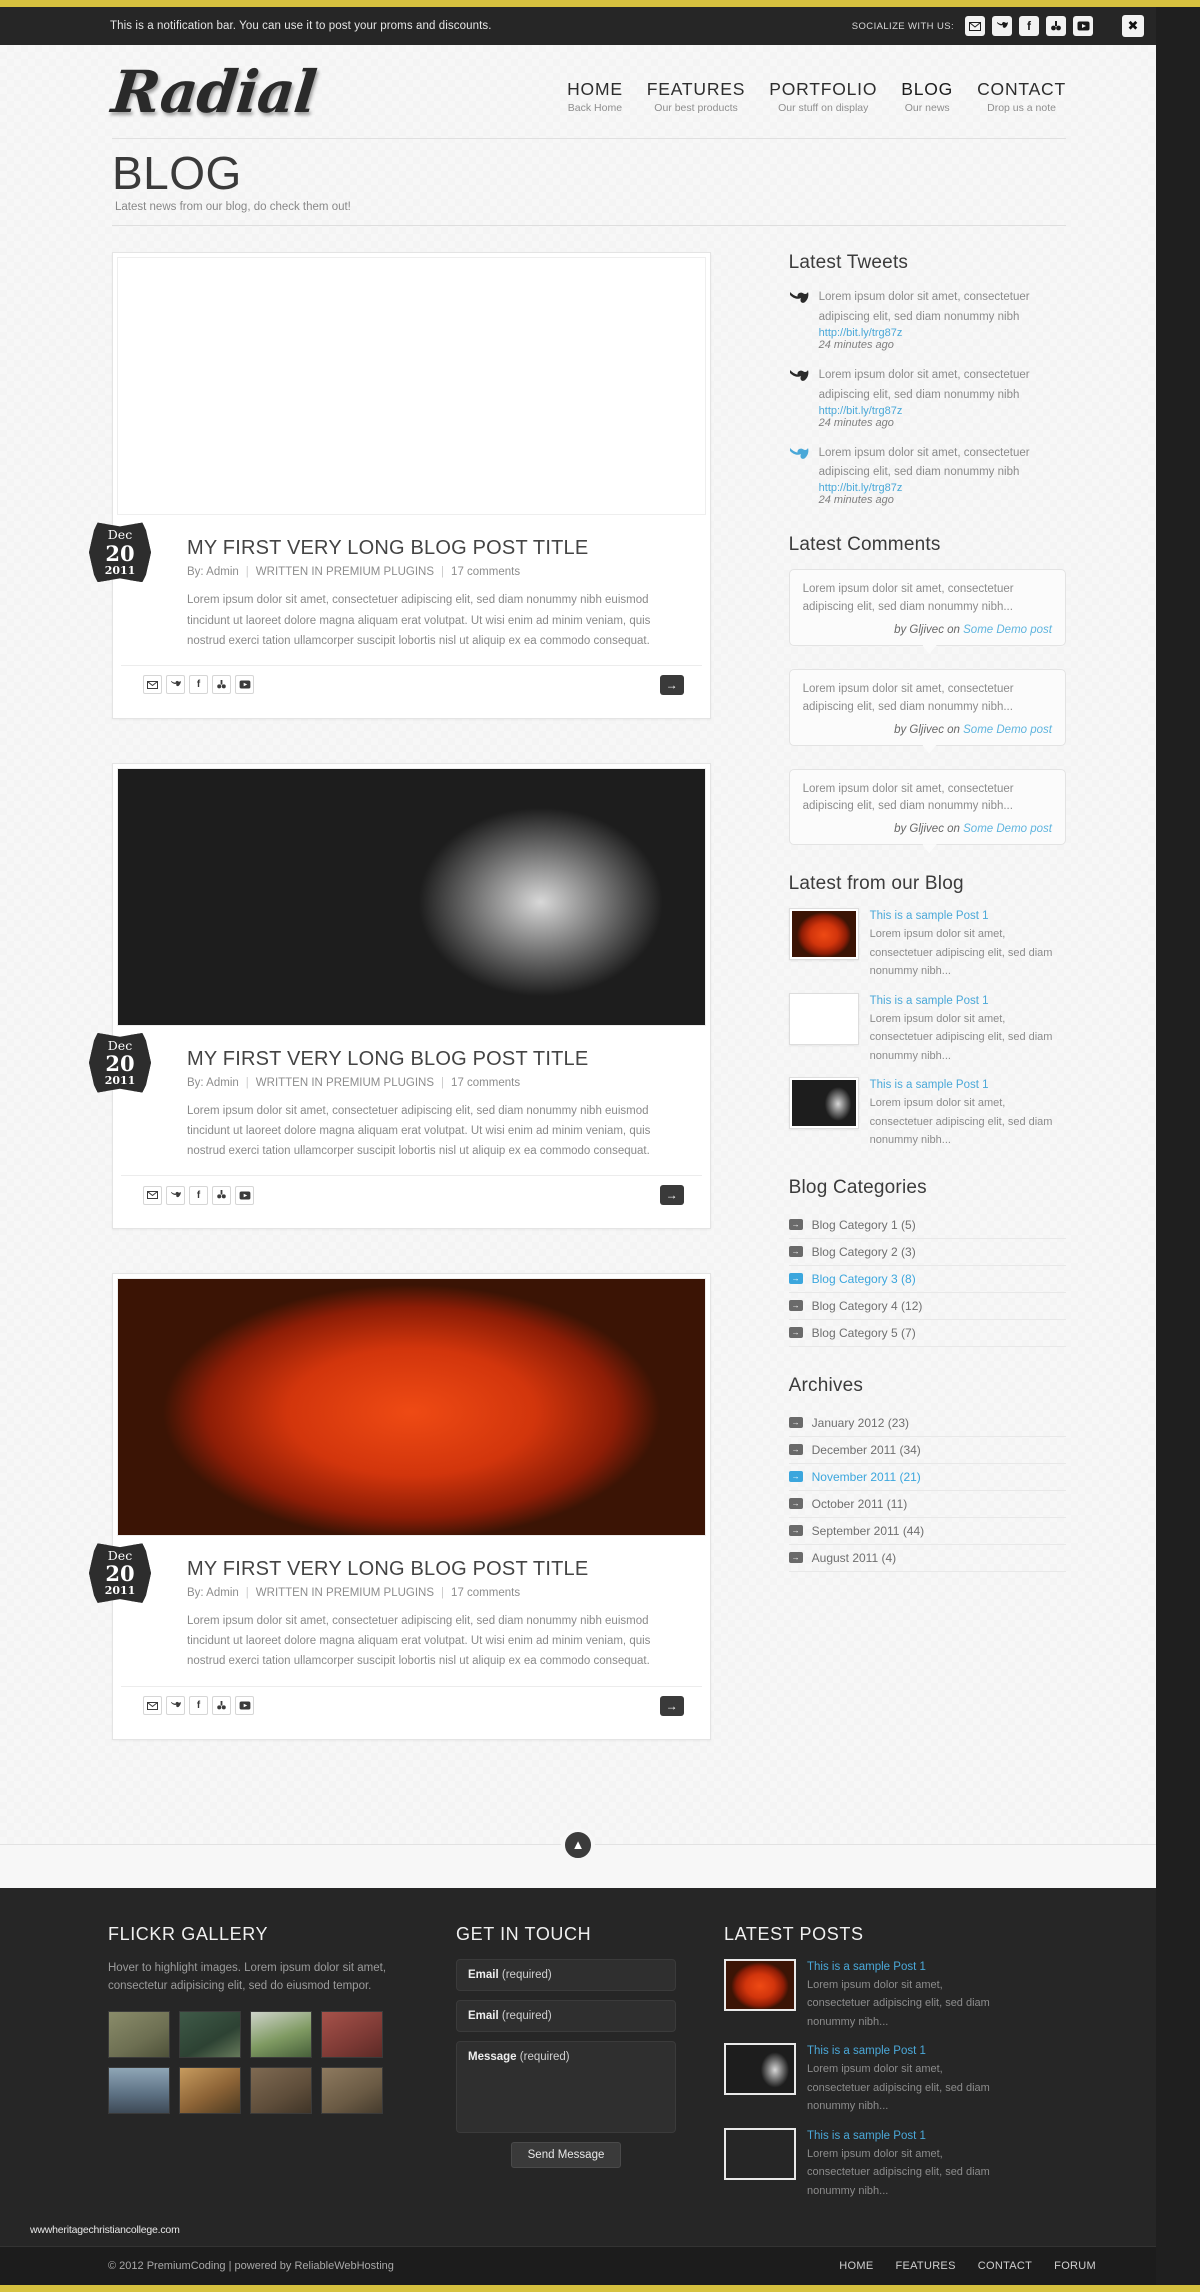 Image resolution: width=1200 pixels, height=2292 pixels. Describe the element at coordinates (927, 1450) in the screenshot. I see `archive-item: → December 2011 (34)` at that location.